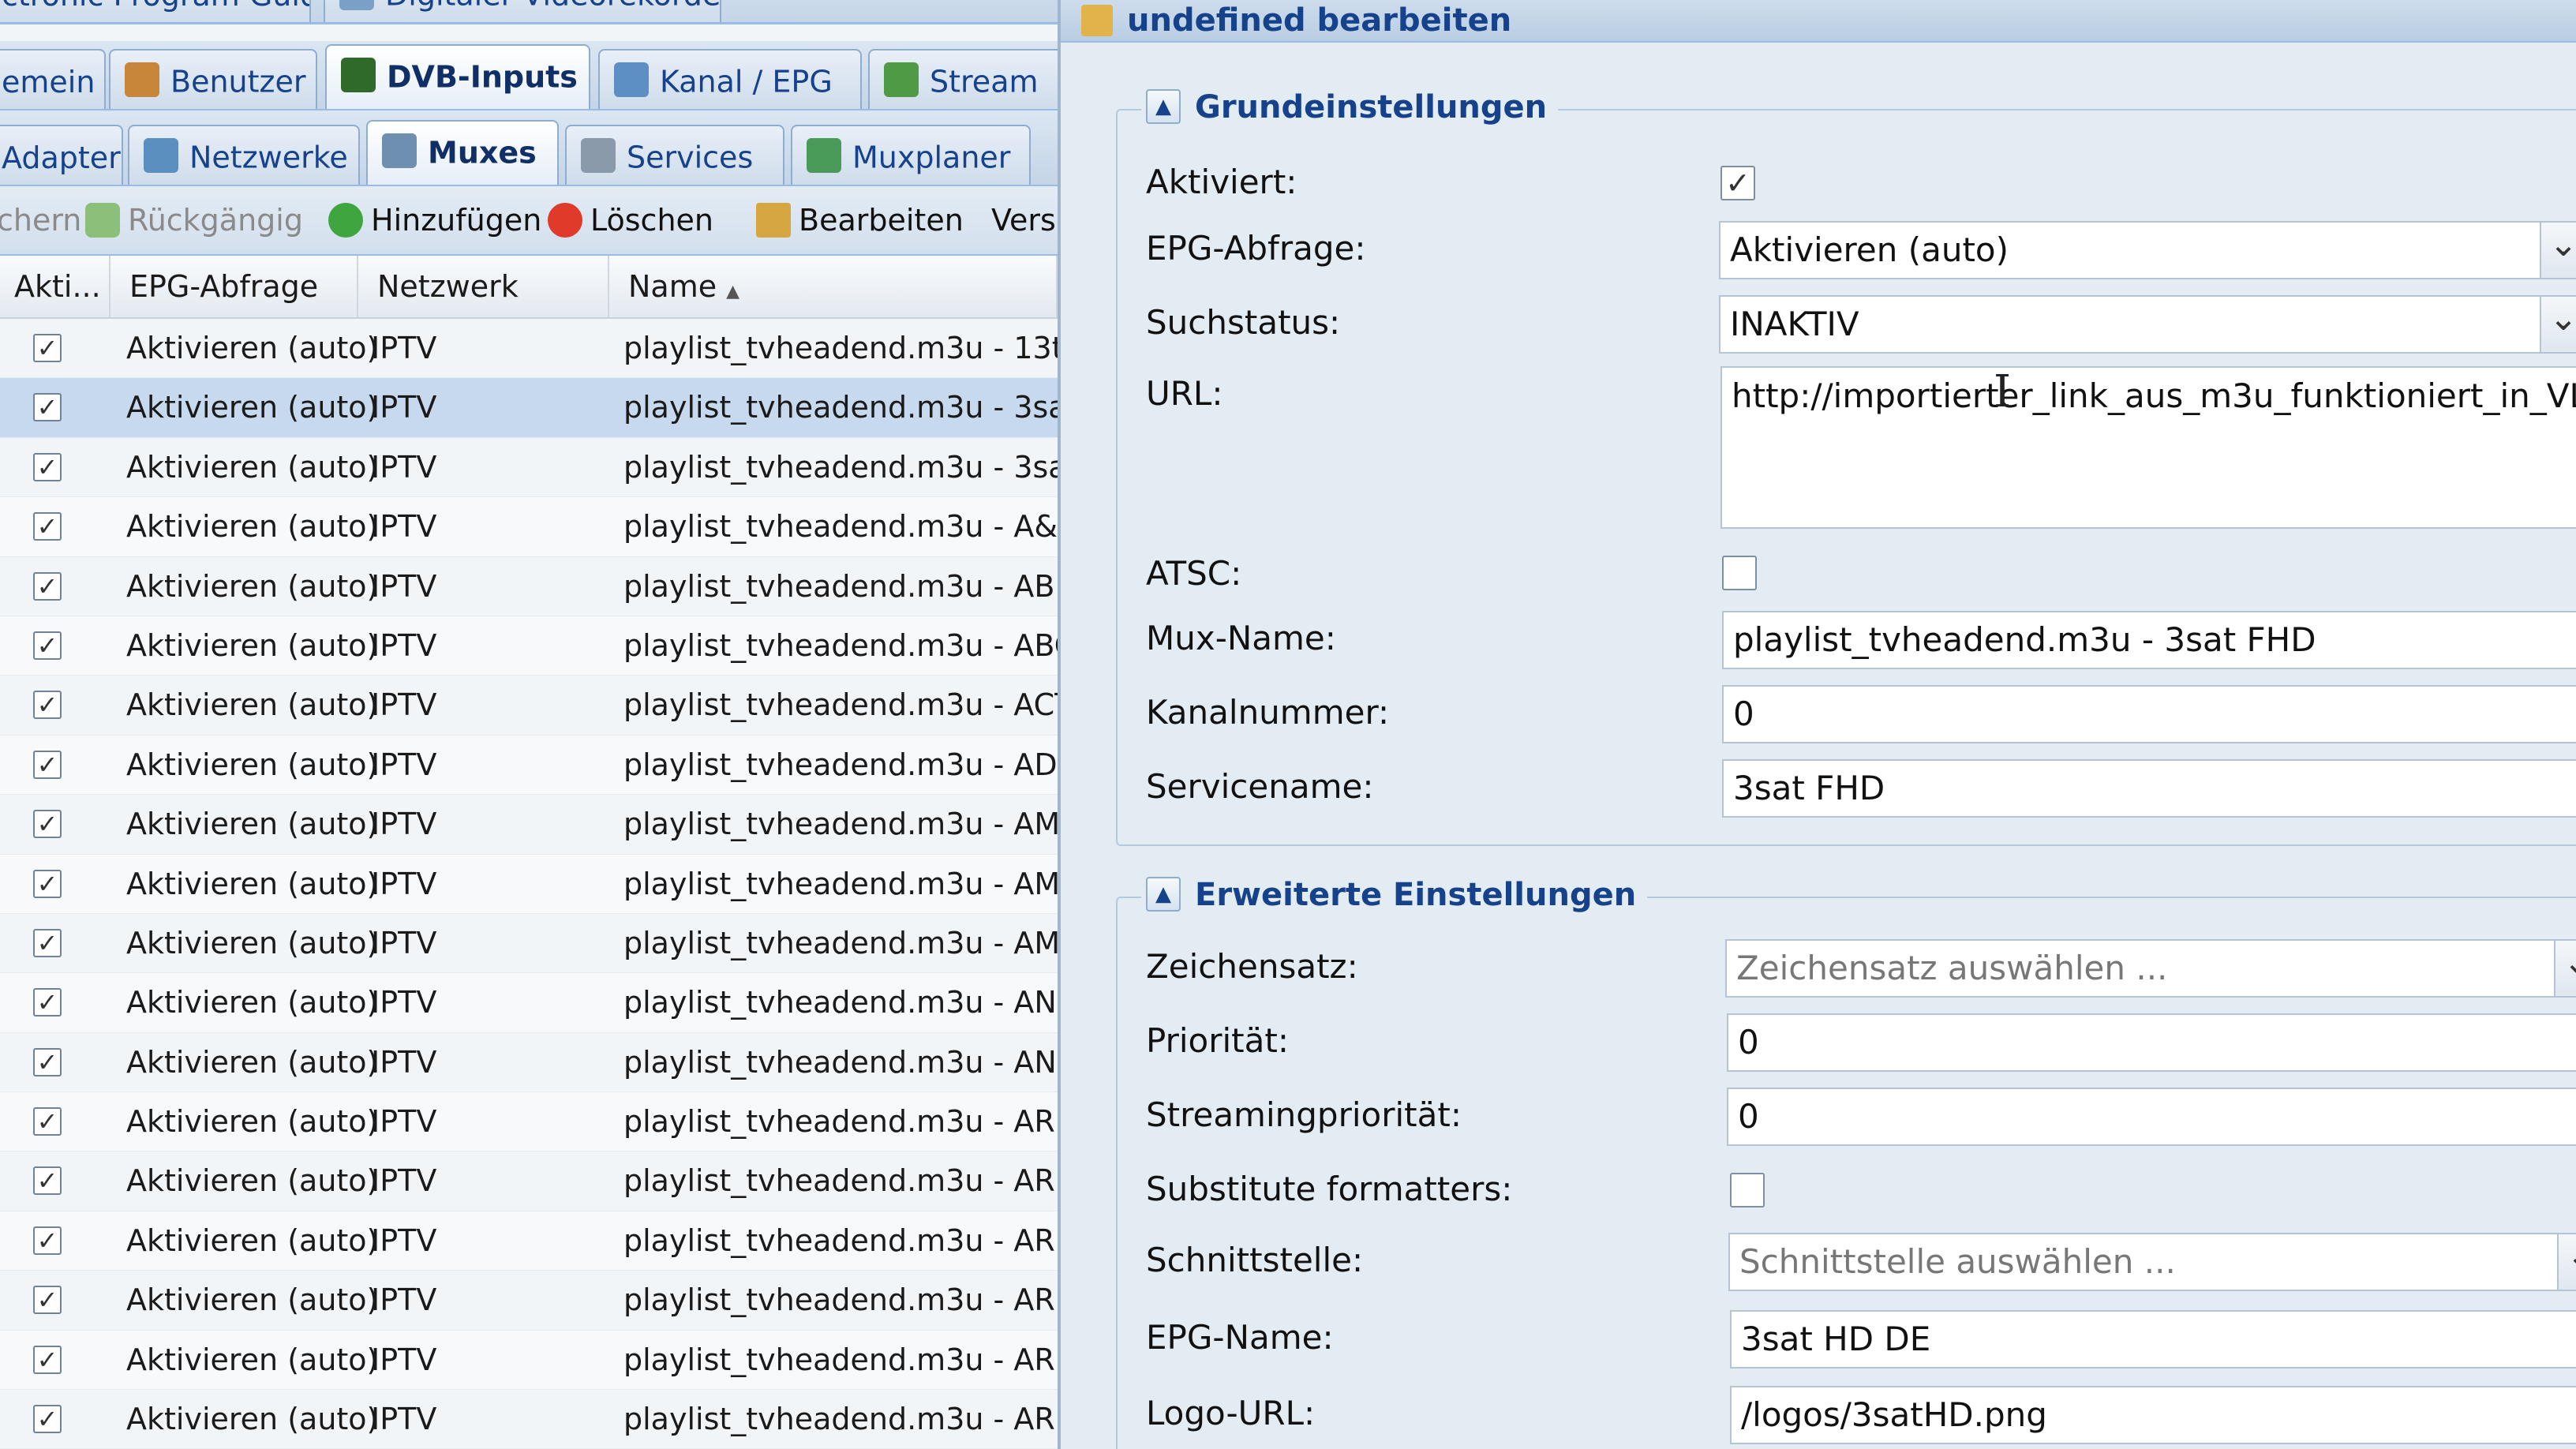 The width and height of the screenshot is (2576, 1449). I want to click on tab-muxscheduler: Muxplaner, so click(911, 155).